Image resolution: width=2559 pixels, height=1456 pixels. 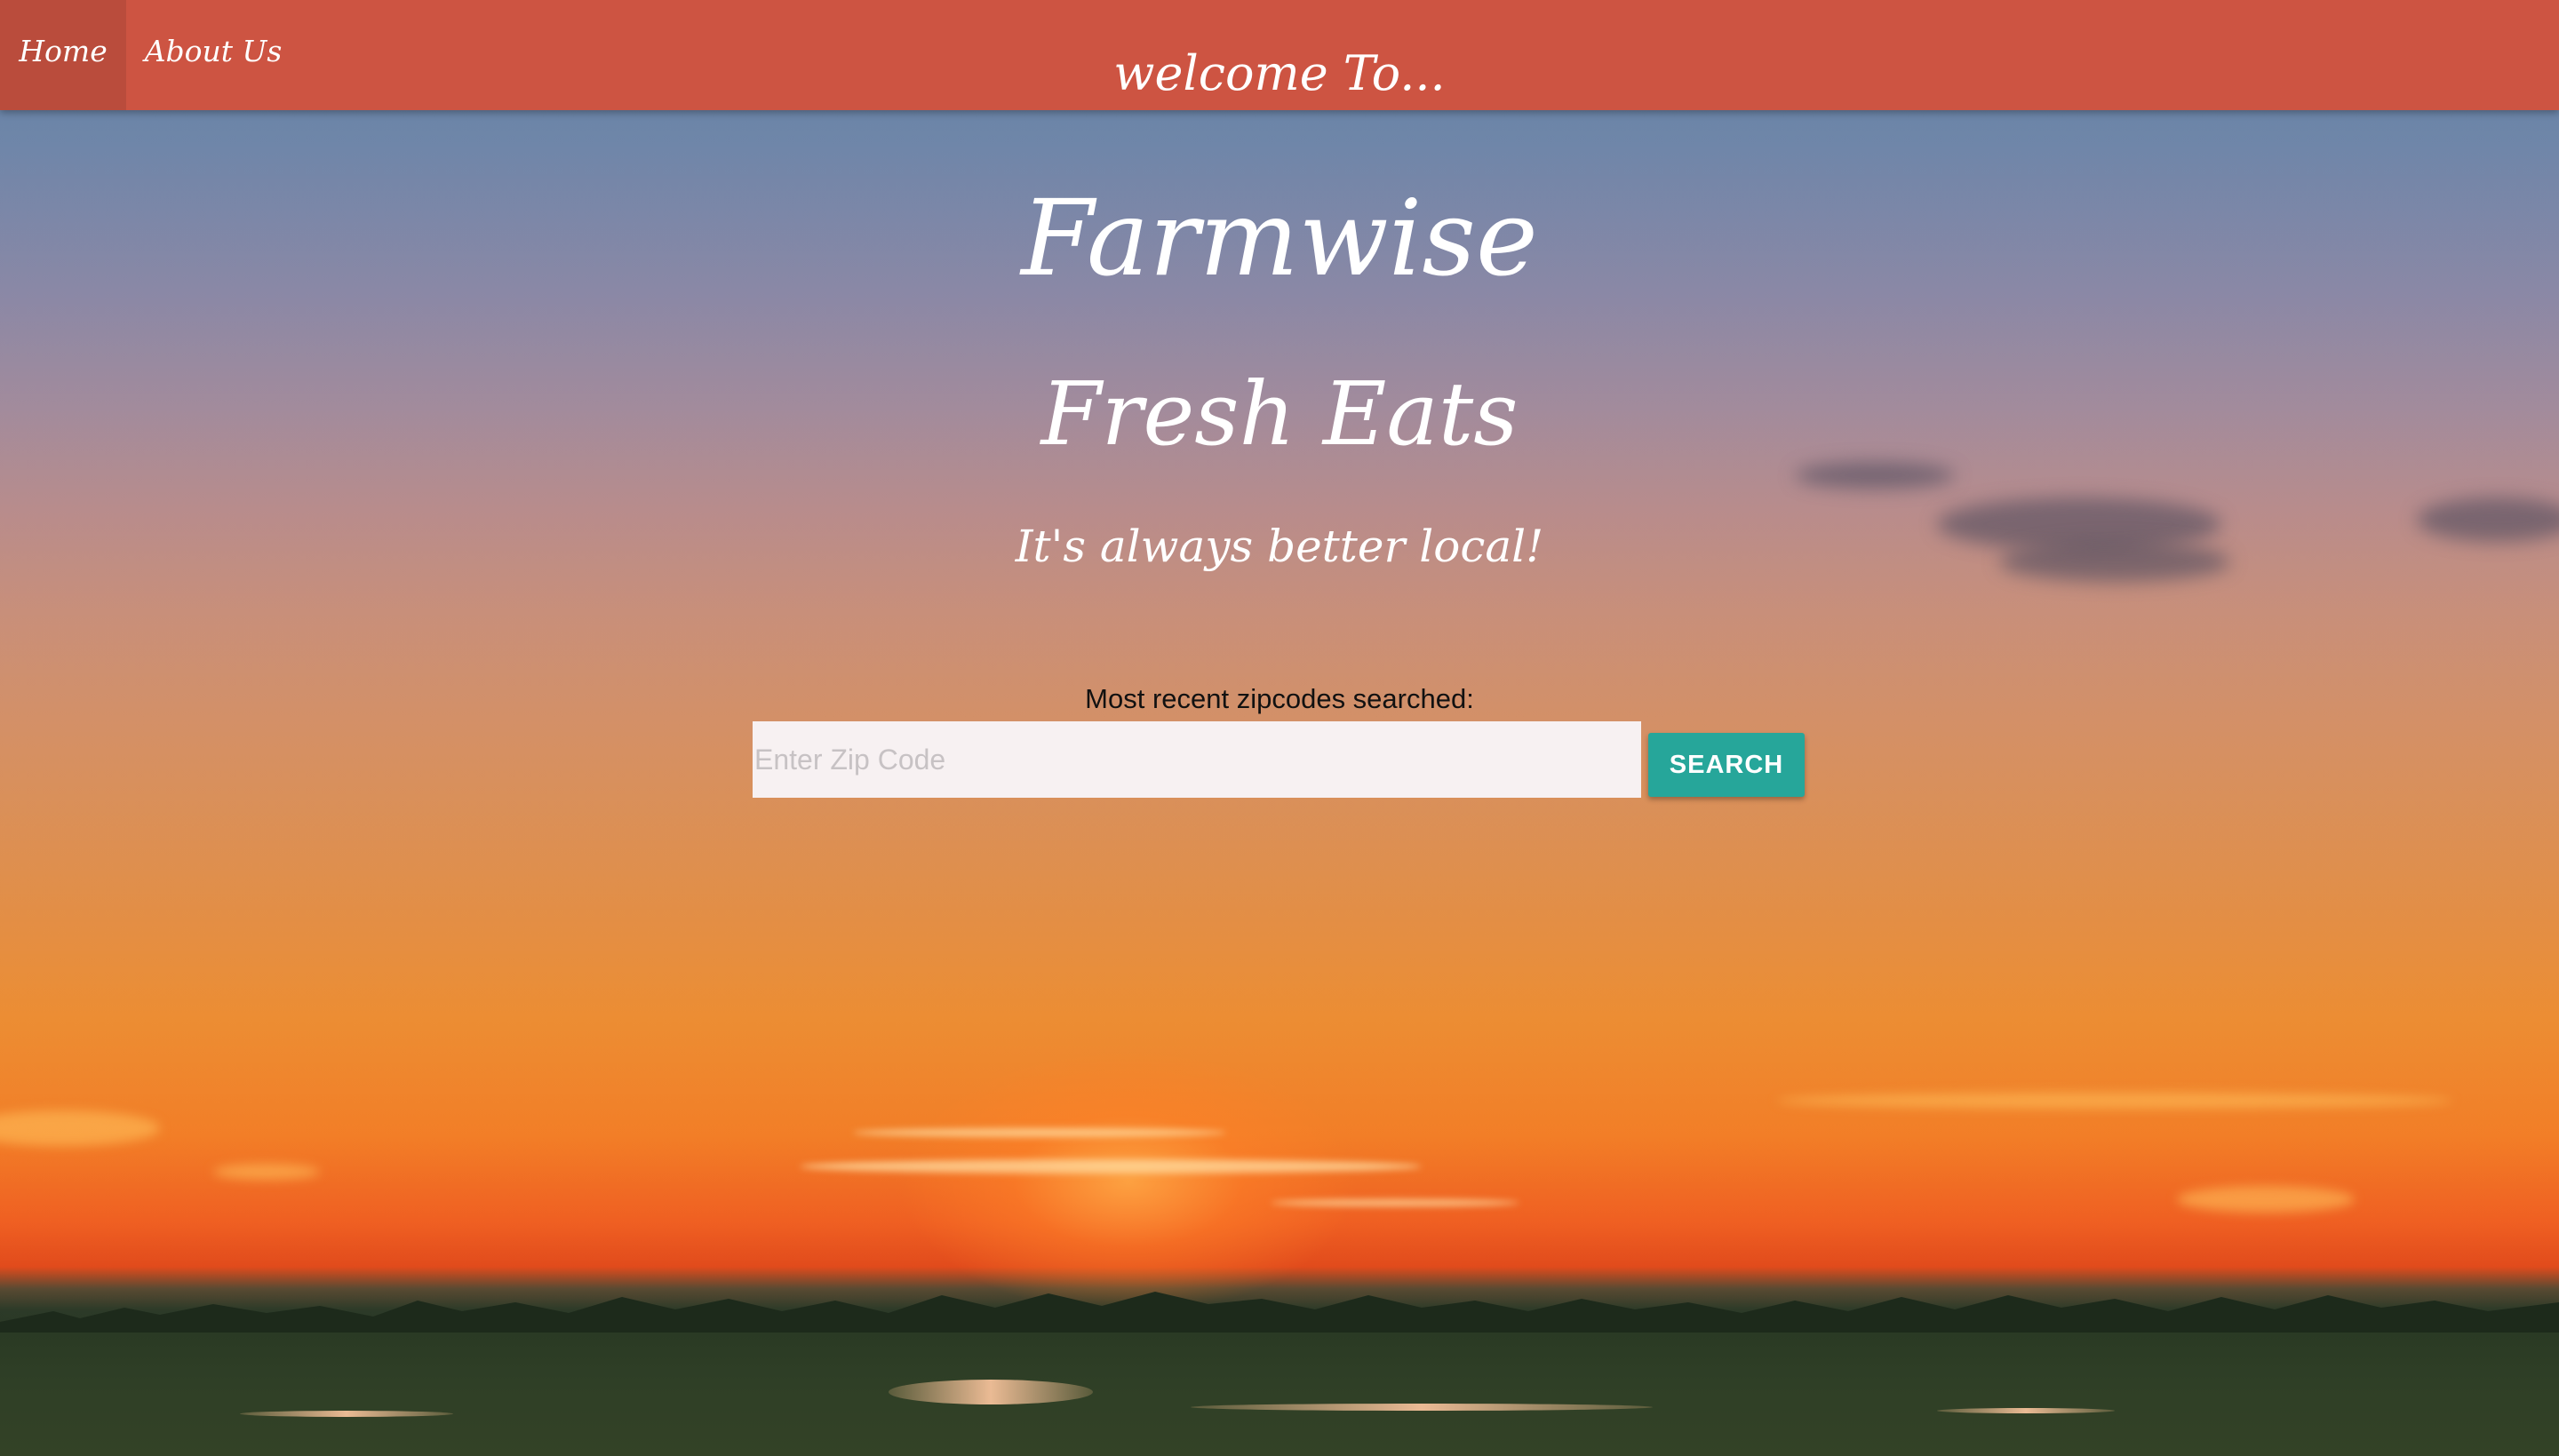 What do you see at coordinates (1197, 759) in the screenshot?
I see `zip-code-input` at bounding box center [1197, 759].